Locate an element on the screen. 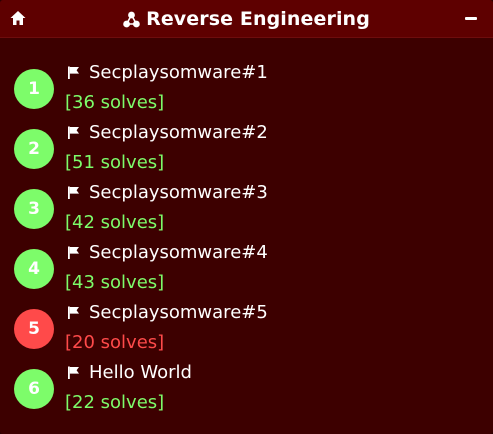 This screenshot has width=493, height=434. rank-badge: 4 is located at coordinates (34, 269).